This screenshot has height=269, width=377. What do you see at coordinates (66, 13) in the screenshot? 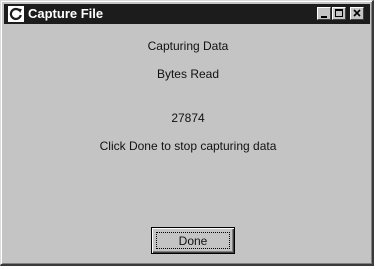
I see `window-title: Capture File` at bounding box center [66, 13].